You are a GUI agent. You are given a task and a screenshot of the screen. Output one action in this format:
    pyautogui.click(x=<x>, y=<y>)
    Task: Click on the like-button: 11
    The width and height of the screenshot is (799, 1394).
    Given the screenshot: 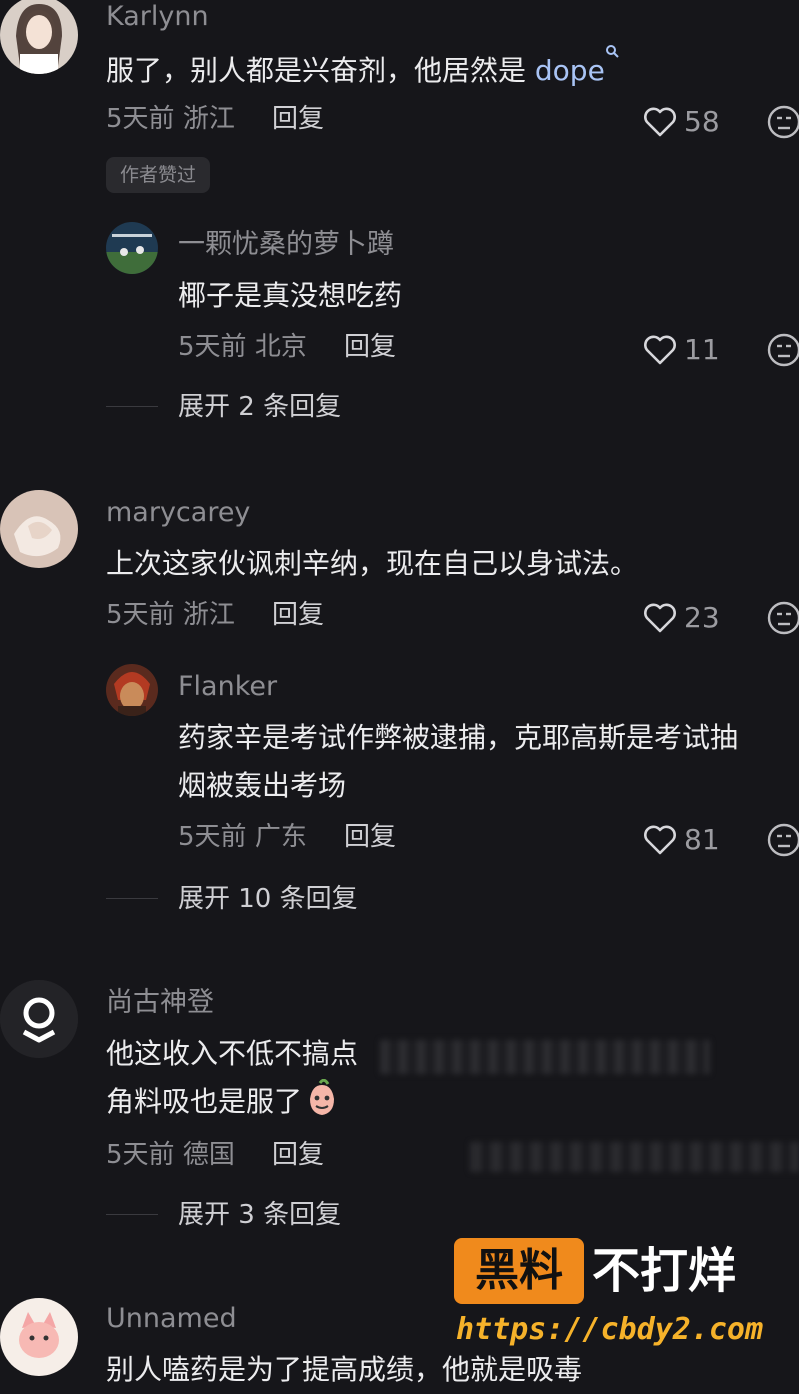 What is the action you would take?
    pyautogui.click(x=681, y=350)
    